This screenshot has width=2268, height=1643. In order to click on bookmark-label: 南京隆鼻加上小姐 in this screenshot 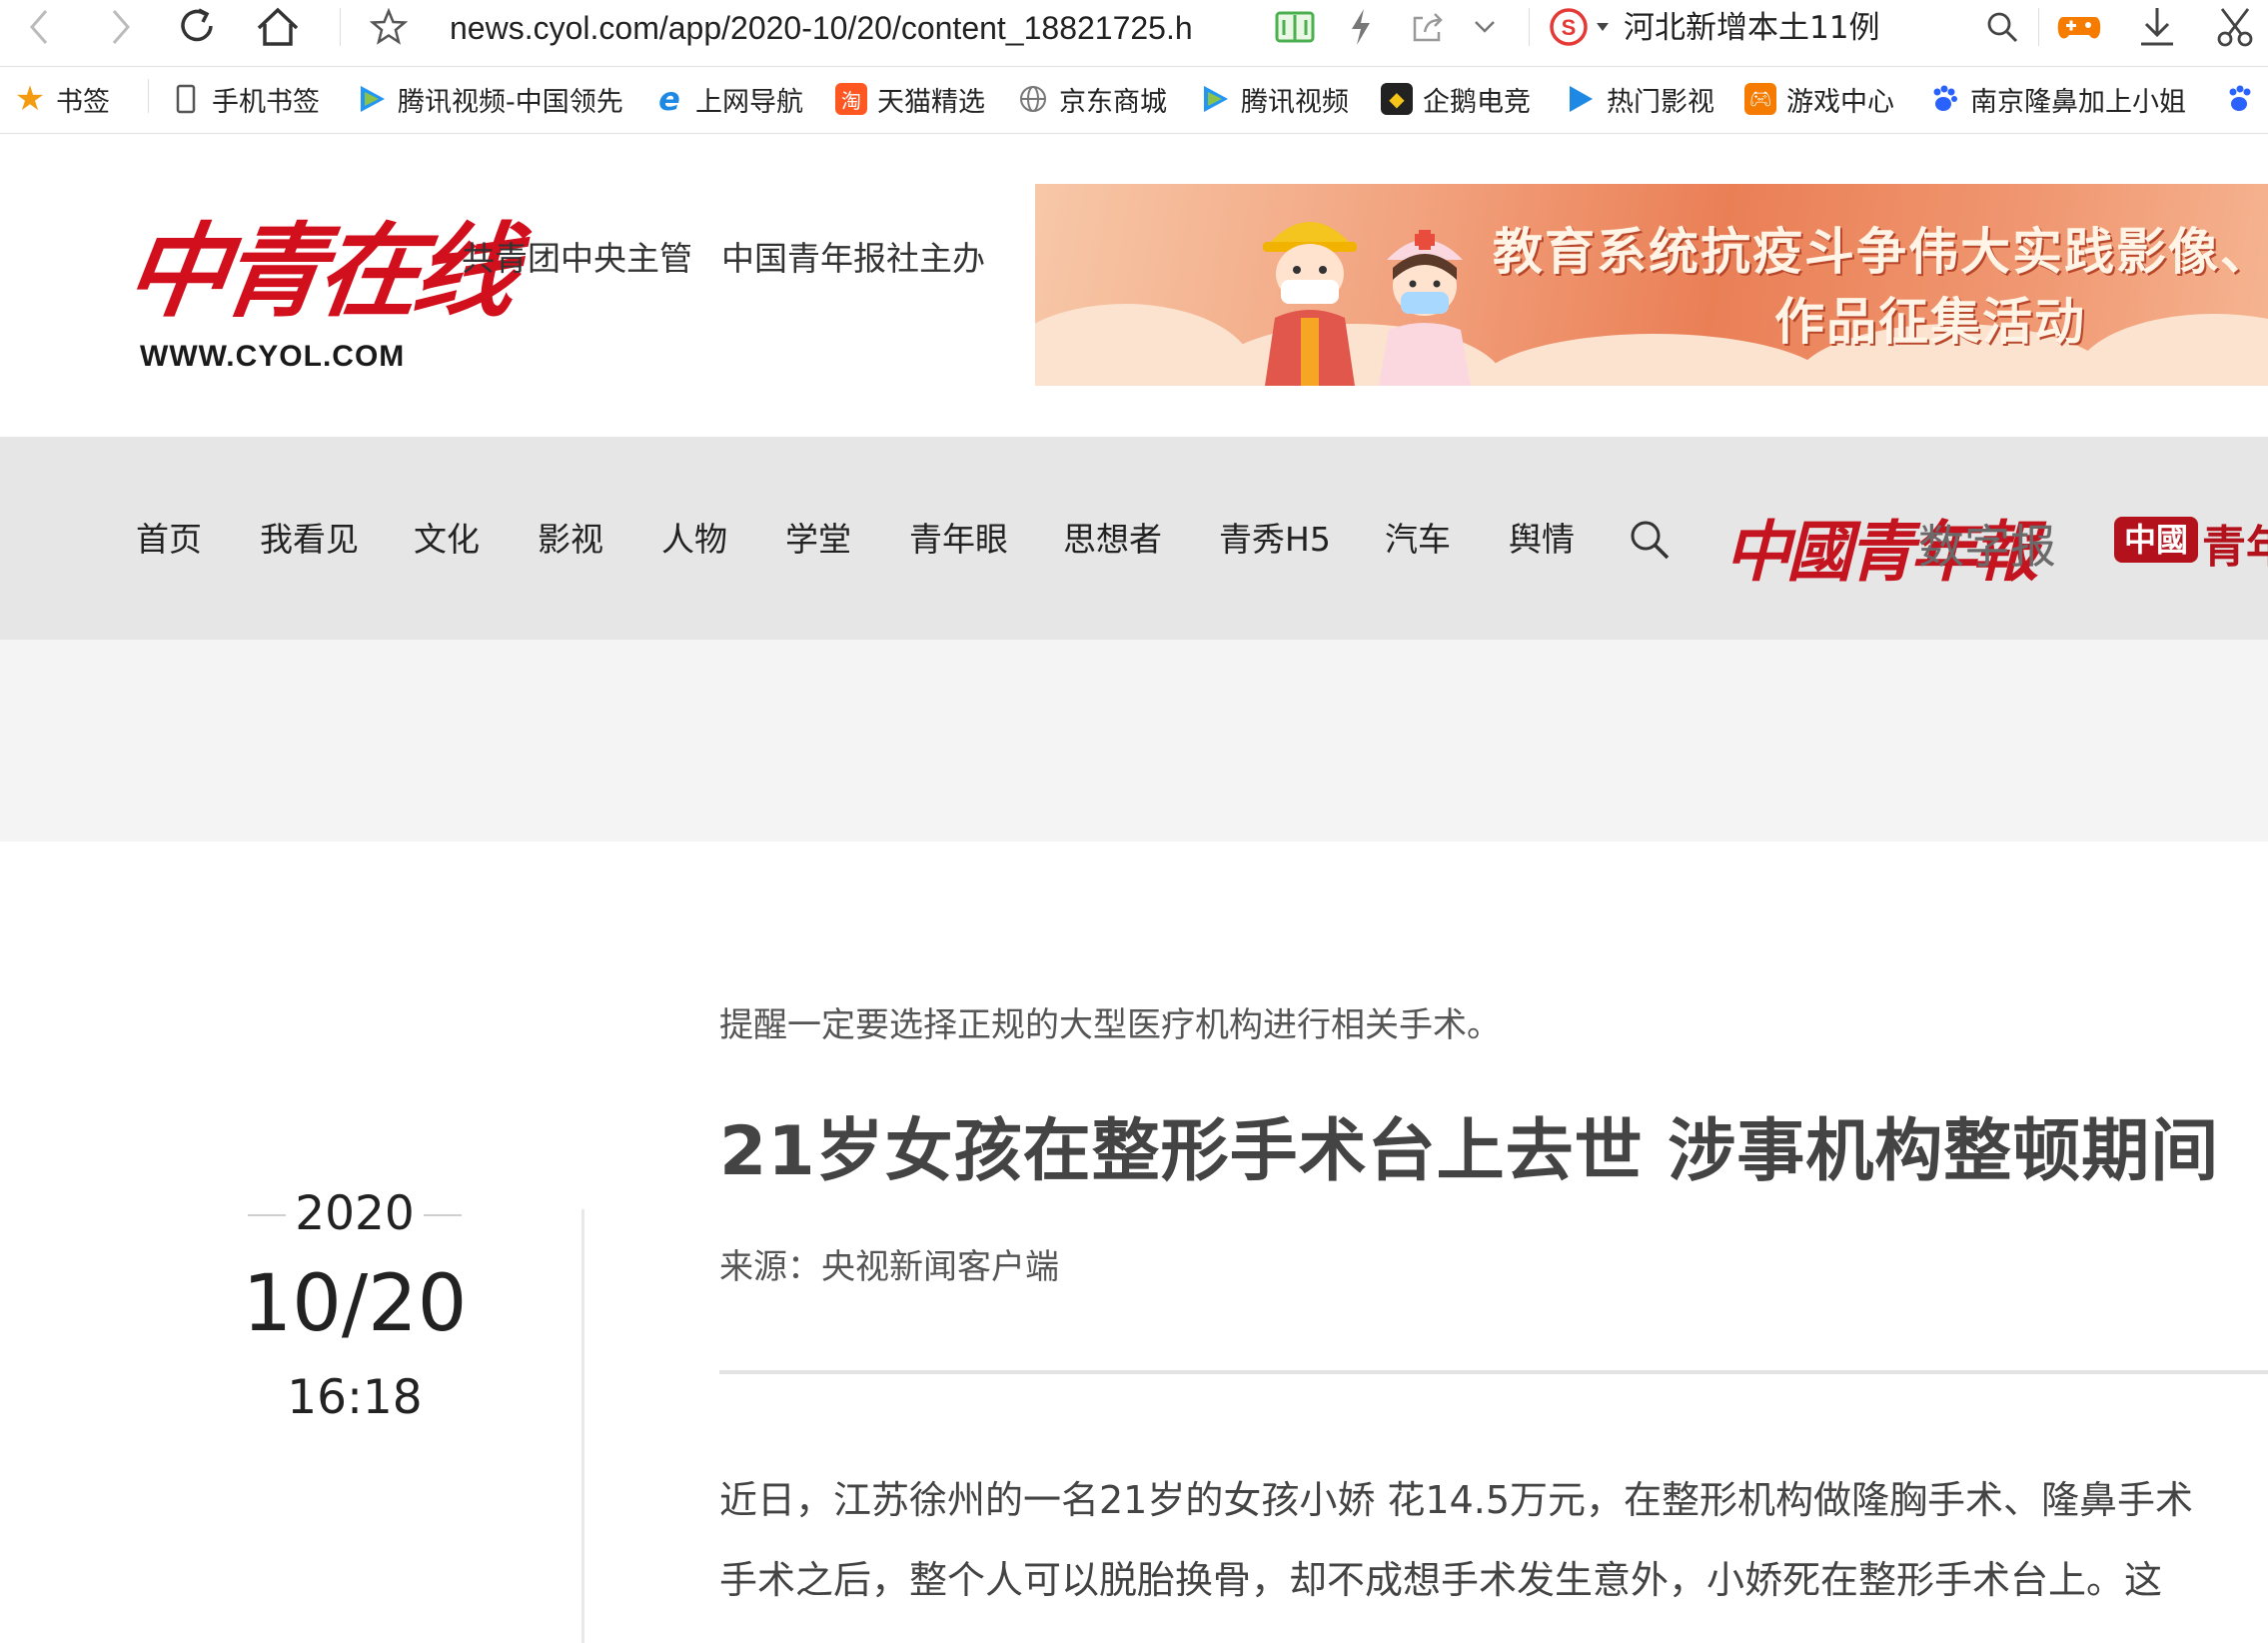, I will do `click(2078, 102)`.